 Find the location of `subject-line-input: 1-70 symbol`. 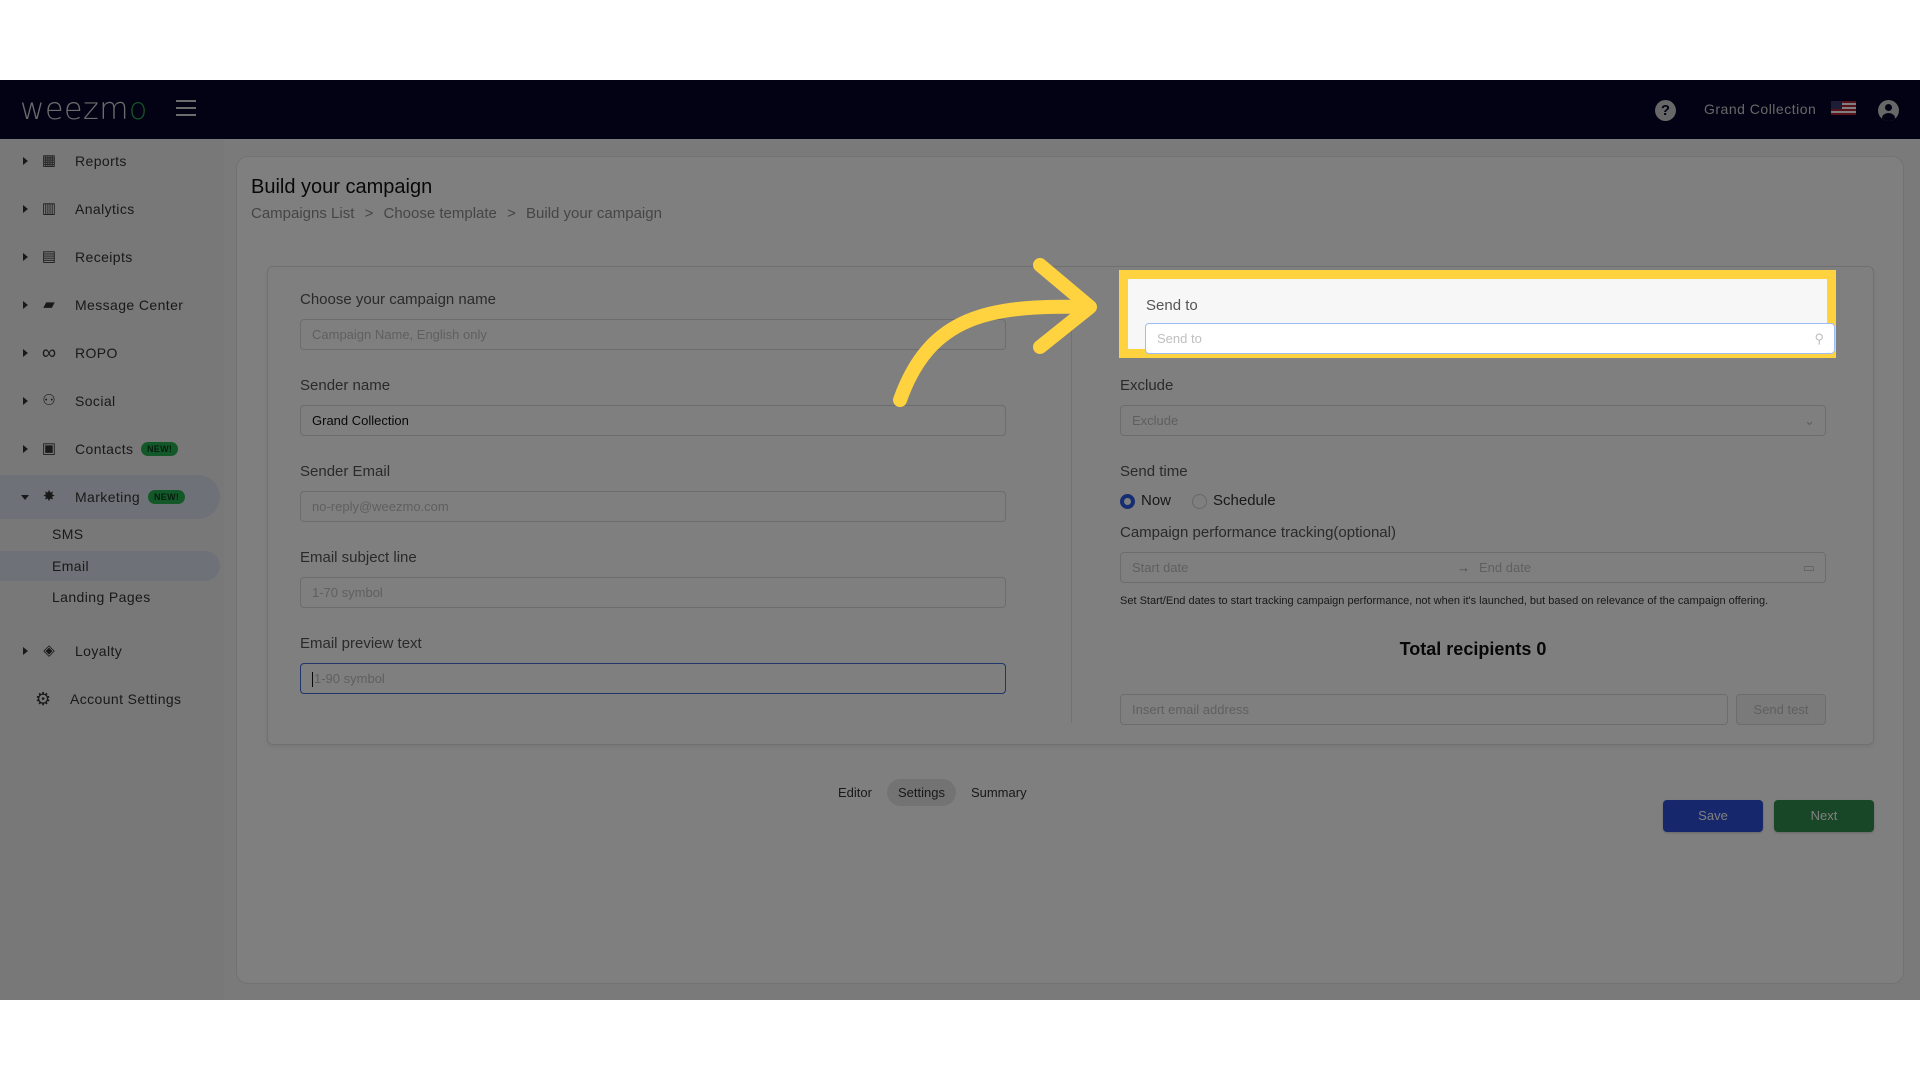

subject-line-input: 1-70 symbol is located at coordinates (653, 592).